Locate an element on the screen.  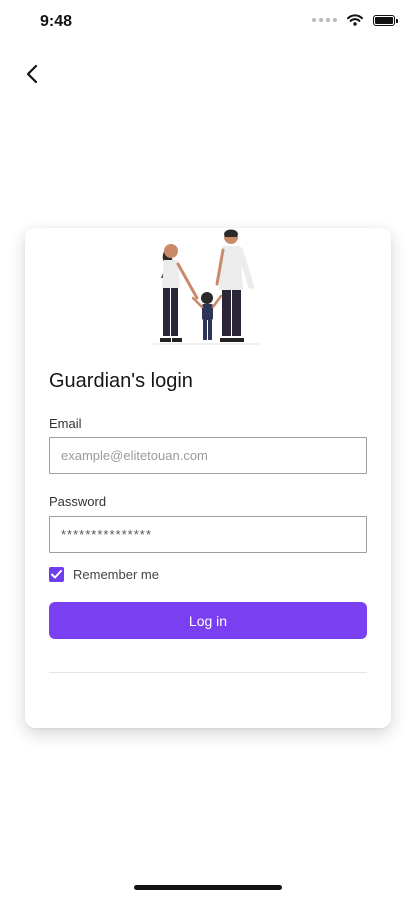
email-label: Email is located at coordinates (65, 423).